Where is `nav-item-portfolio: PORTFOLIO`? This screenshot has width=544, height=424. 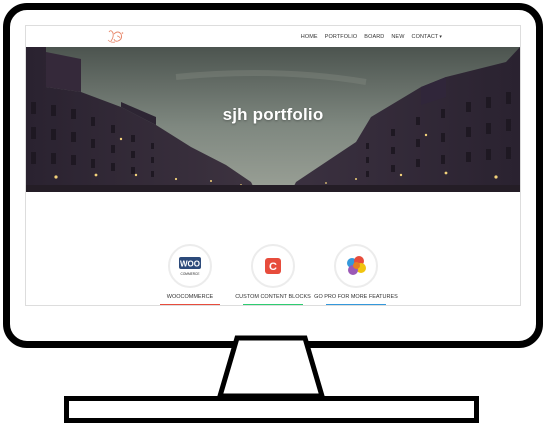 nav-item-portfolio: PORTFOLIO is located at coordinates (341, 37).